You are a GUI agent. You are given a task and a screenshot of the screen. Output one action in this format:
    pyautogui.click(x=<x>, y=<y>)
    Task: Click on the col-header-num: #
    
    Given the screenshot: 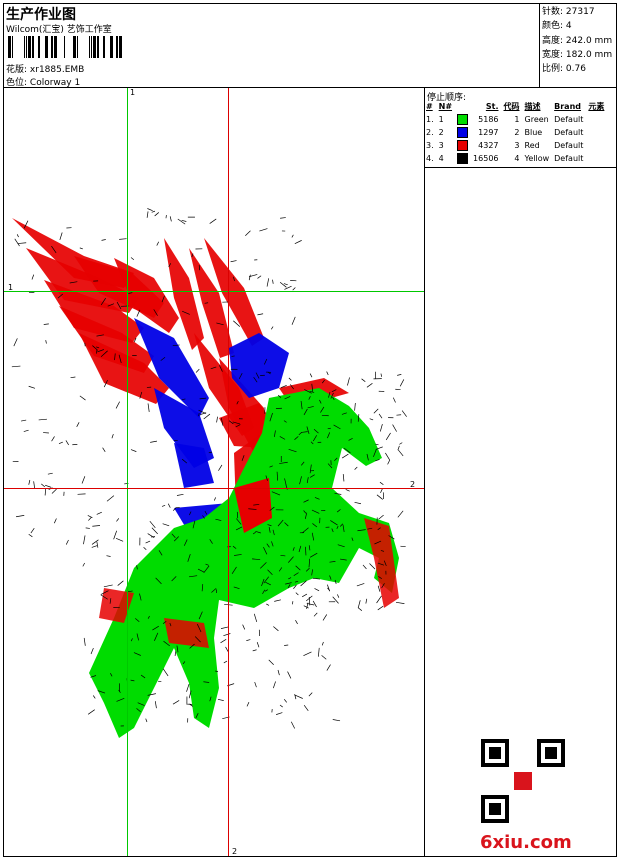 What is the action you would take?
    pyautogui.click(x=429, y=106)
    